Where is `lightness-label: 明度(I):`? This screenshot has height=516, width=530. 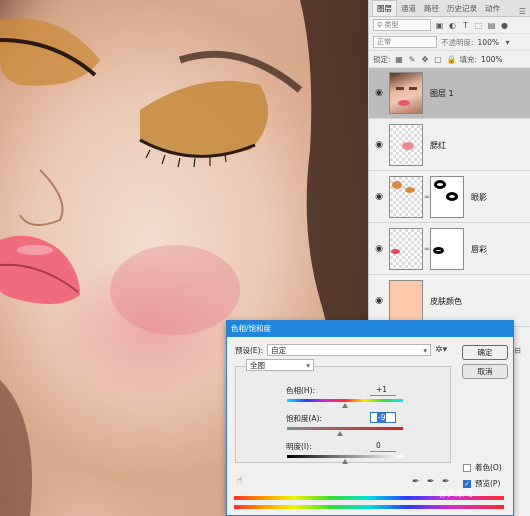
lightness-label: 明度(I): is located at coordinates (299, 446).